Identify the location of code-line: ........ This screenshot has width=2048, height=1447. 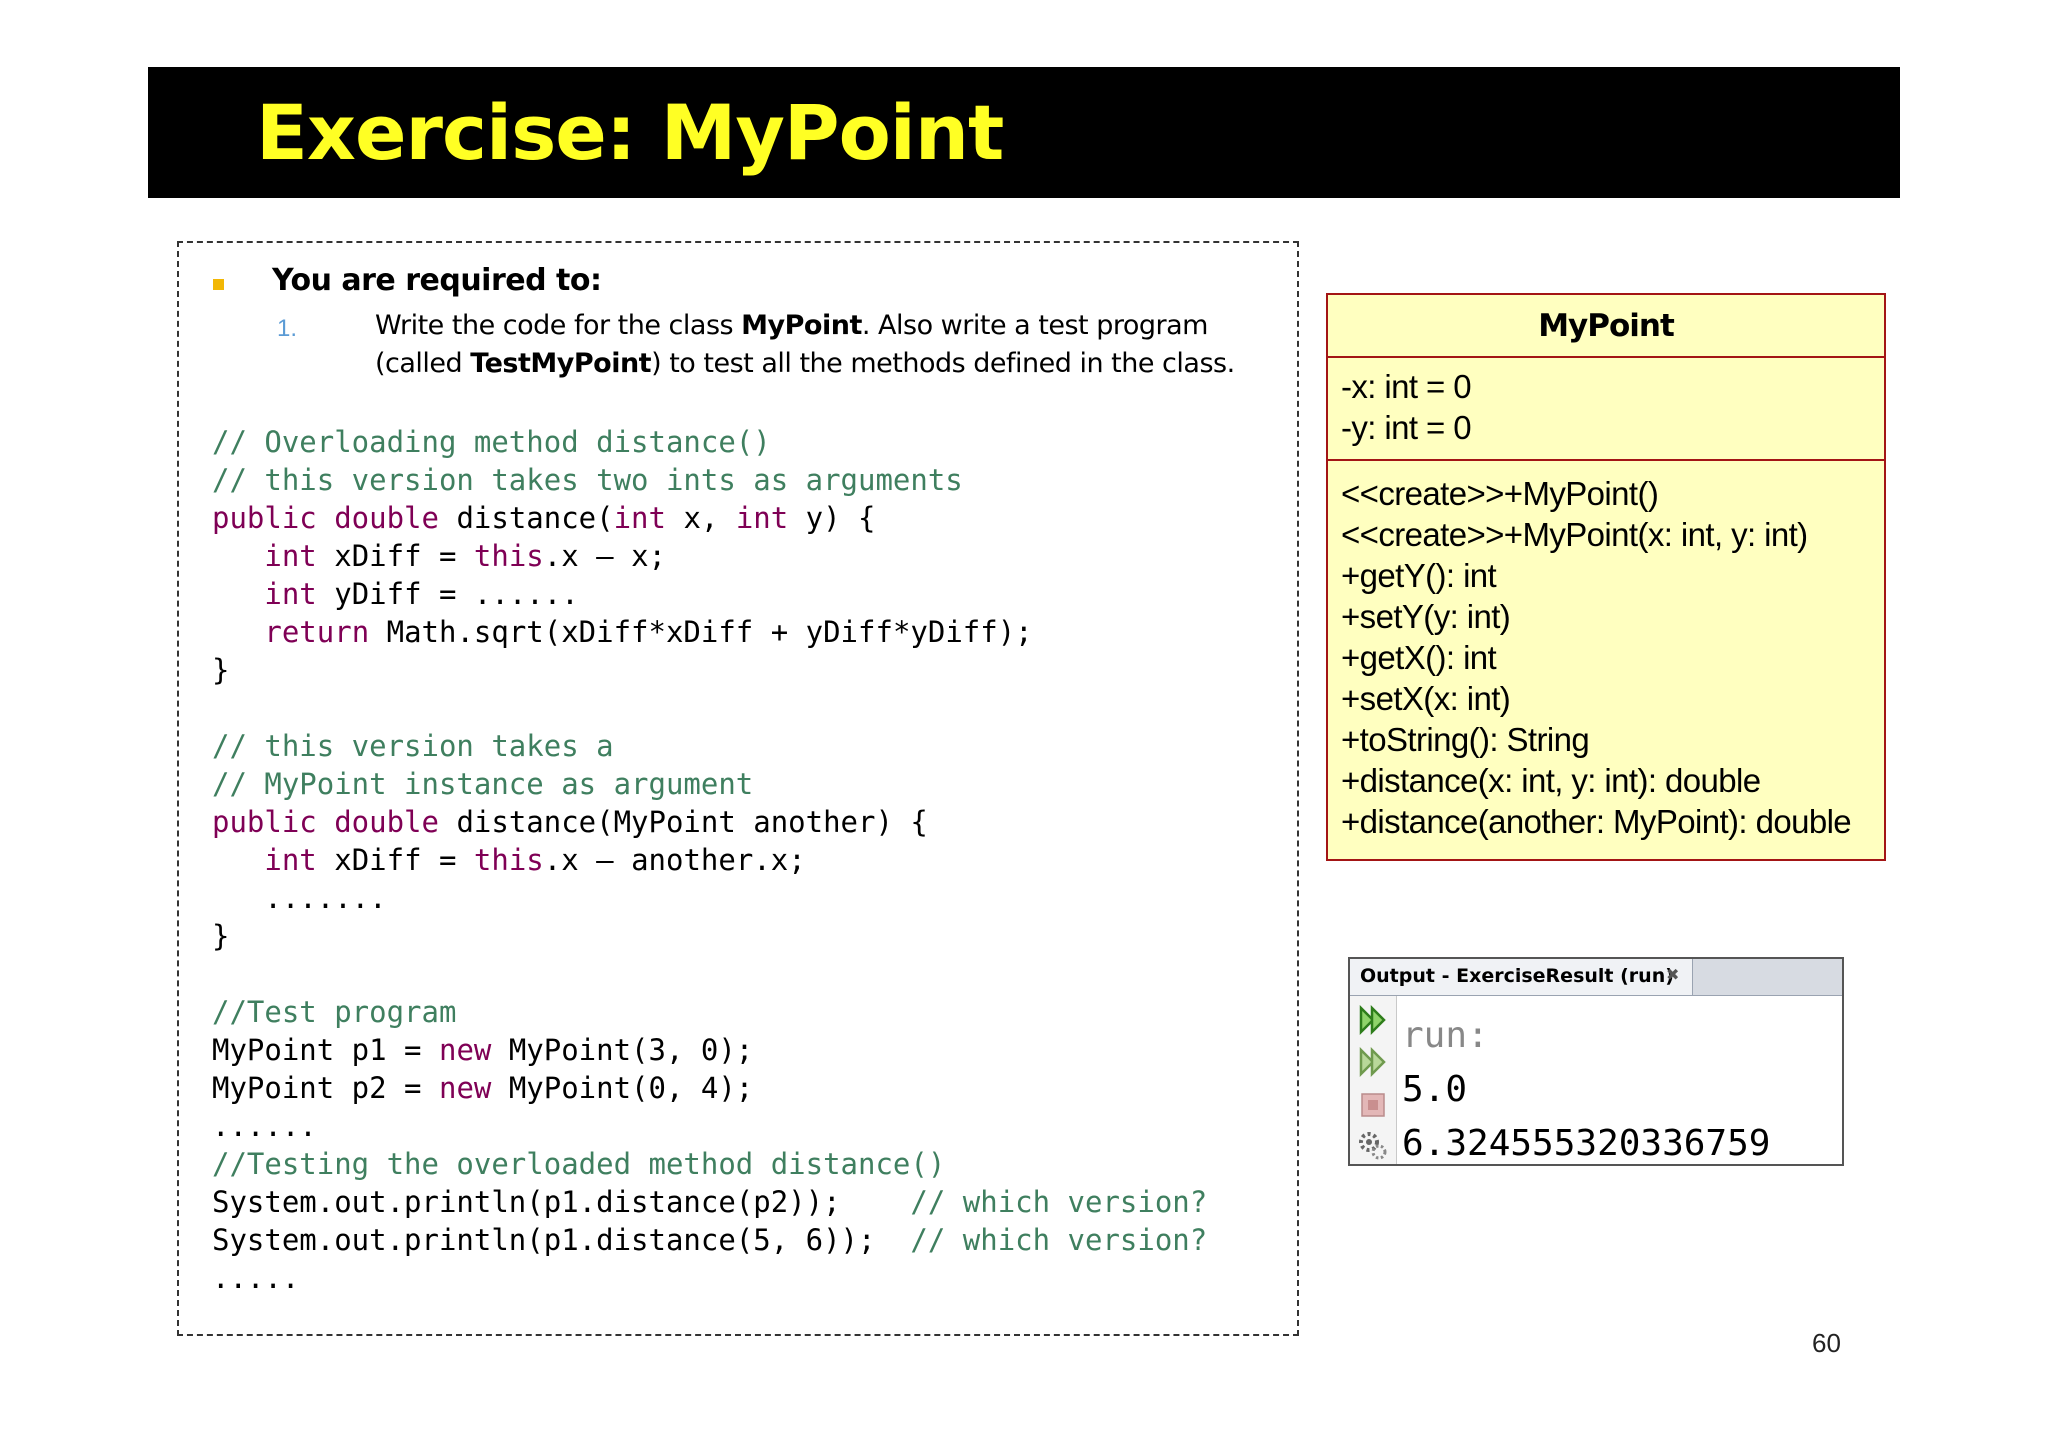
(709, 898).